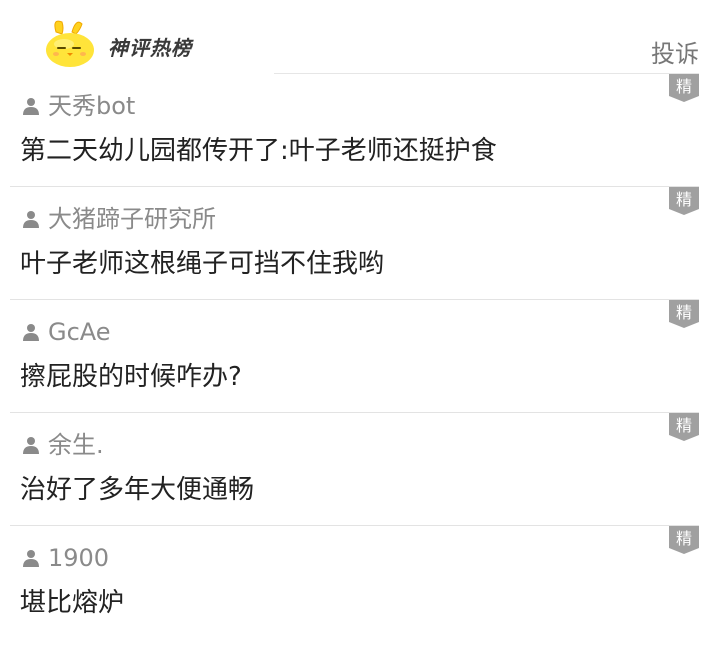 The height and width of the screenshot is (651, 707). I want to click on comment-author: 大猪蹄子研究所, so click(119, 219).